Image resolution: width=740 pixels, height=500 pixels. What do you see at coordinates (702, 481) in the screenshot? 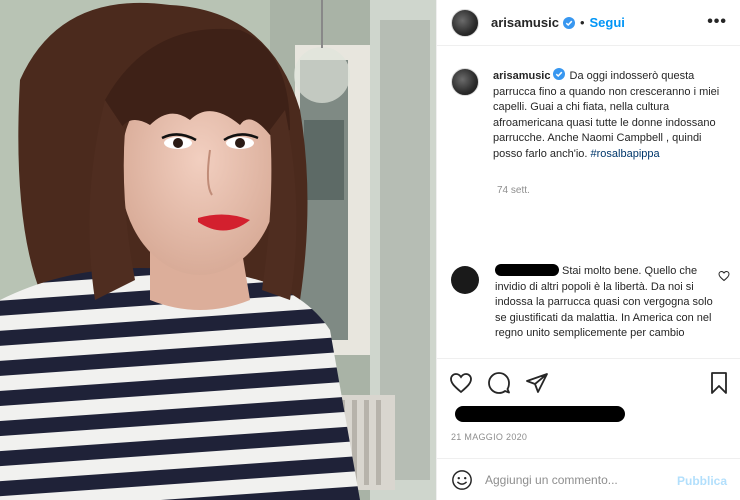
I see `publish-button: Pubblica` at bounding box center [702, 481].